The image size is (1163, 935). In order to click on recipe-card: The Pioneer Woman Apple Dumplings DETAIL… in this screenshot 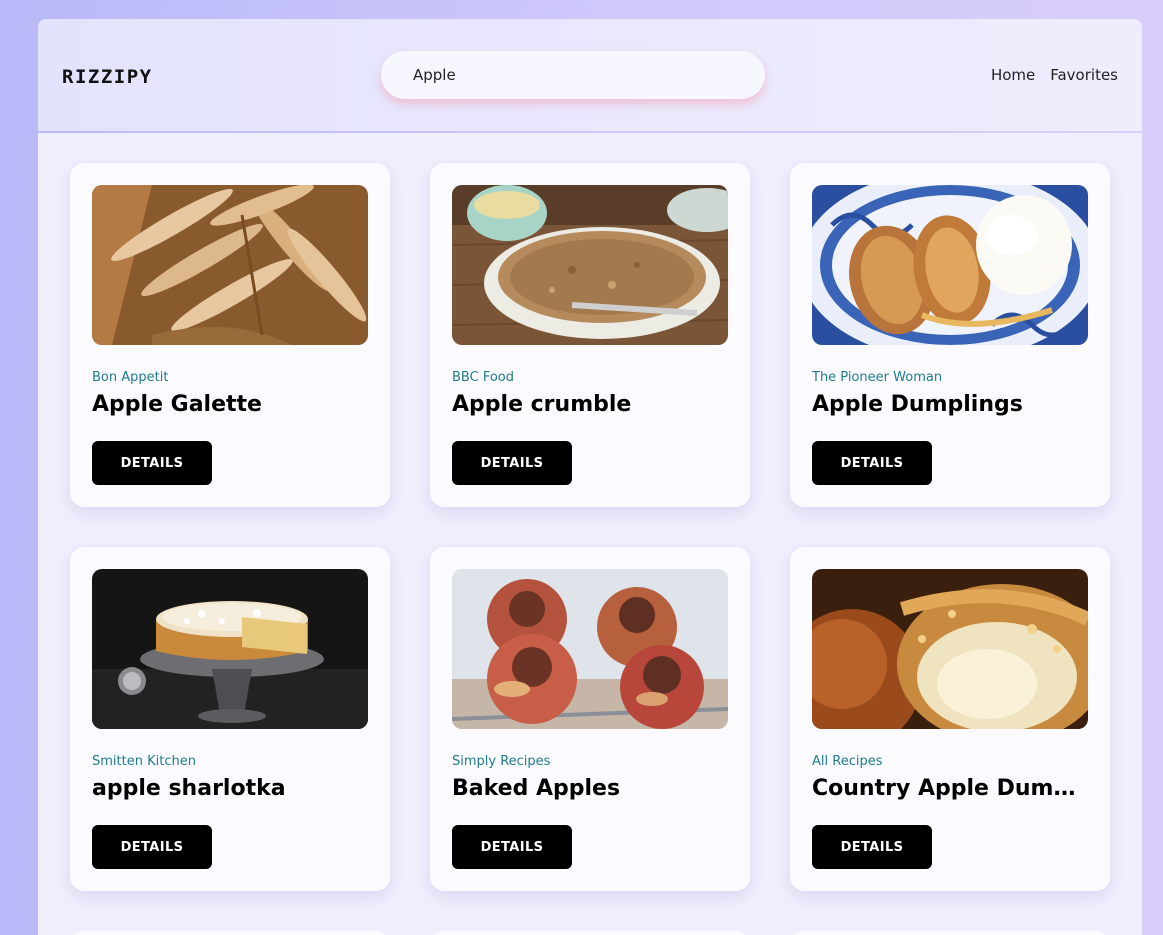, I will do `click(950, 335)`.